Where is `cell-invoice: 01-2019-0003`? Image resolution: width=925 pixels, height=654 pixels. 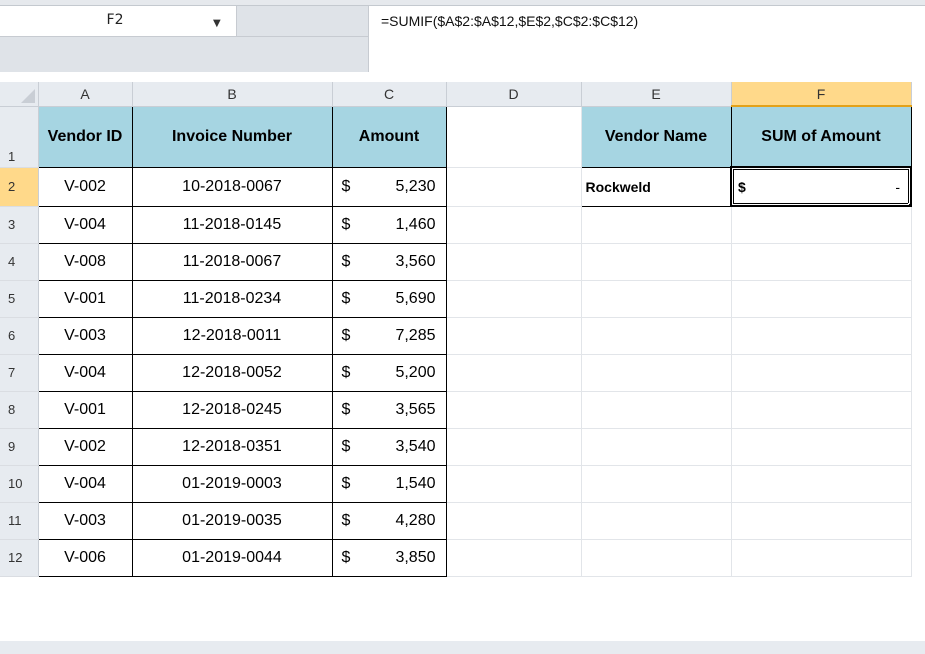 cell-invoice: 01-2019-0003 is located at coordinates (232, 484).